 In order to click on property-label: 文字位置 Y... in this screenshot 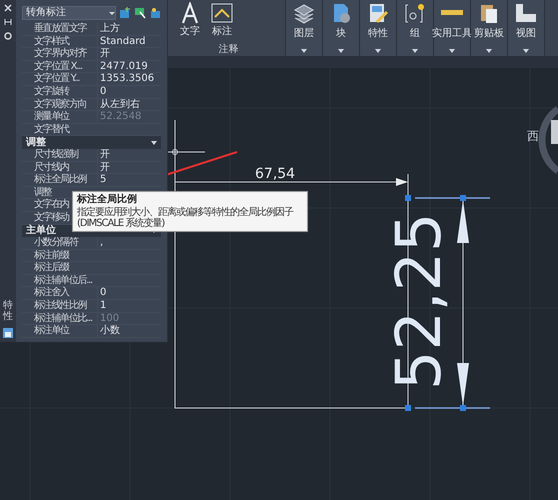, I will do `click(57, 79)`.